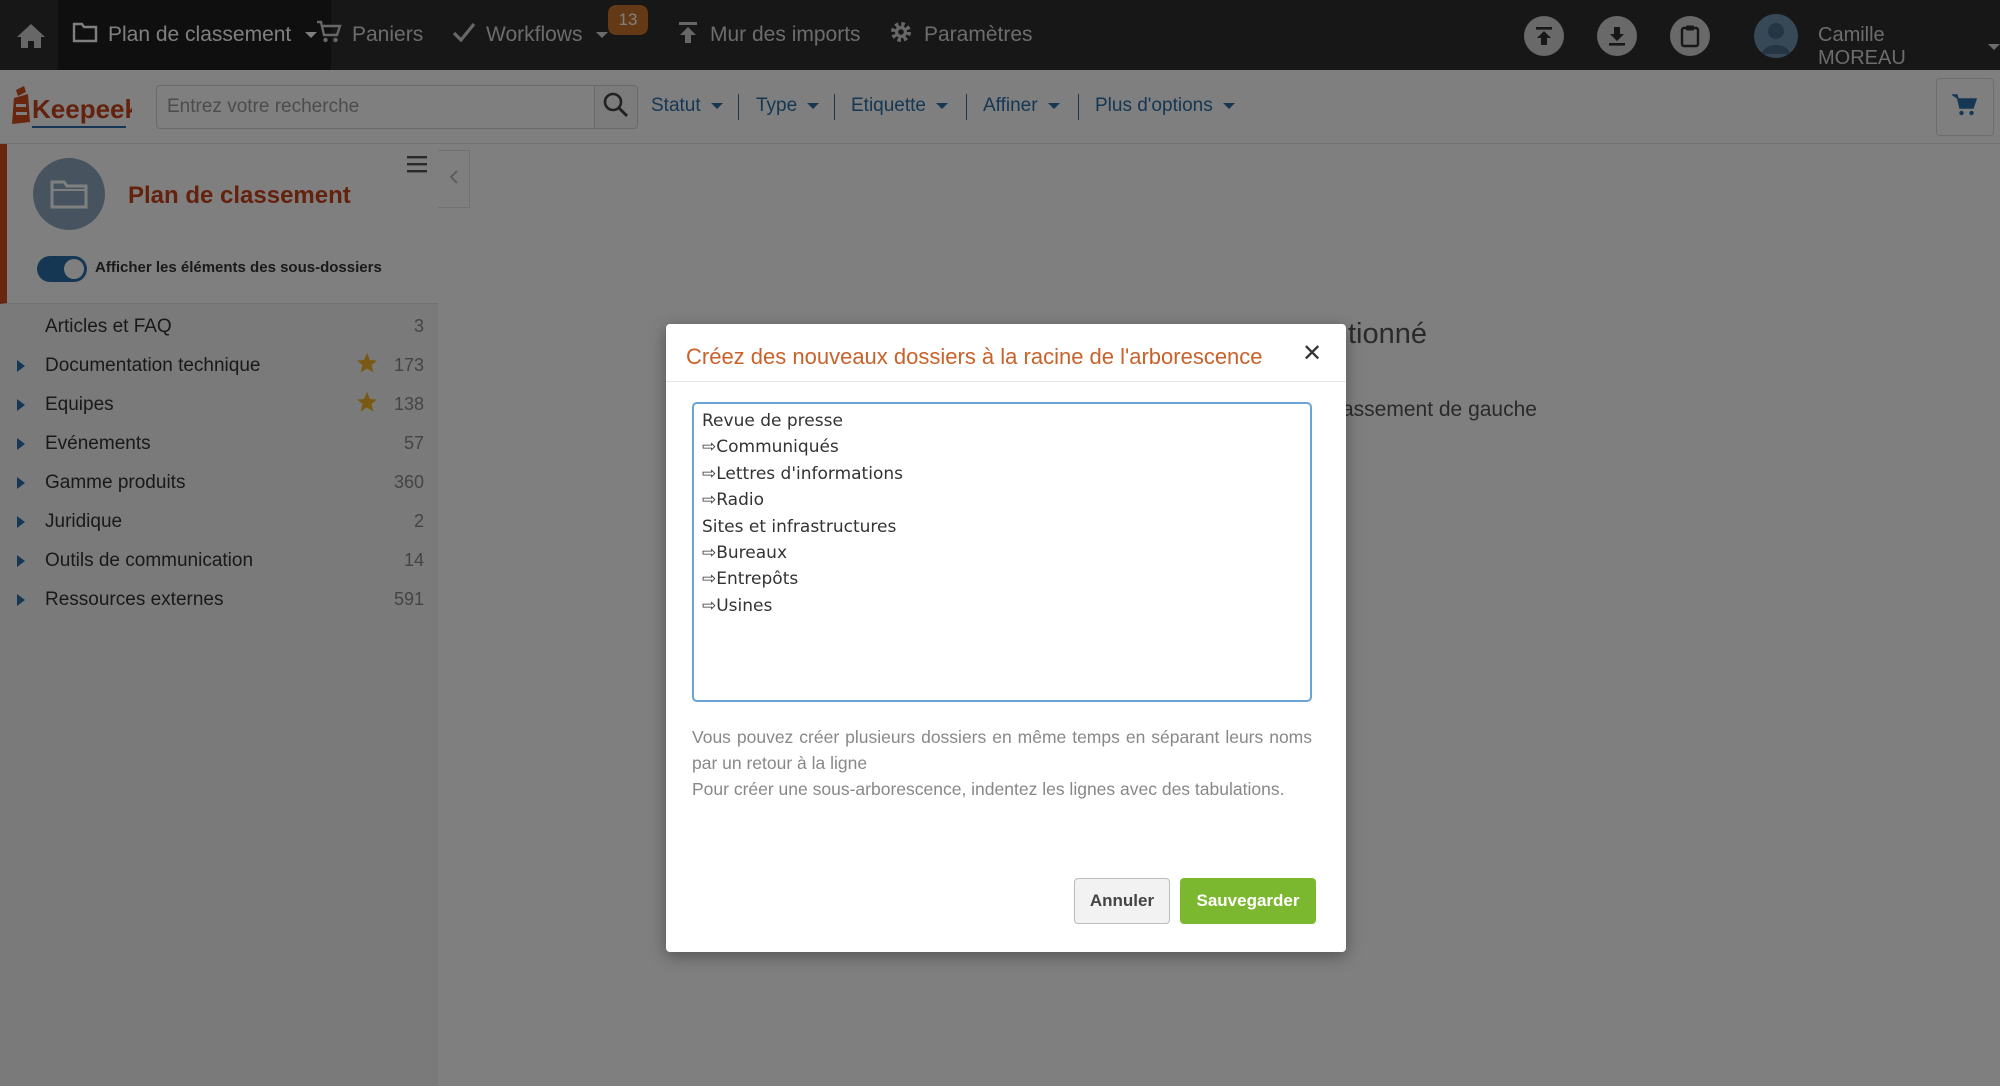 This screenshot has width=2000, height=1086. I want to click on close-icon: ✕, so click(1312, 354).